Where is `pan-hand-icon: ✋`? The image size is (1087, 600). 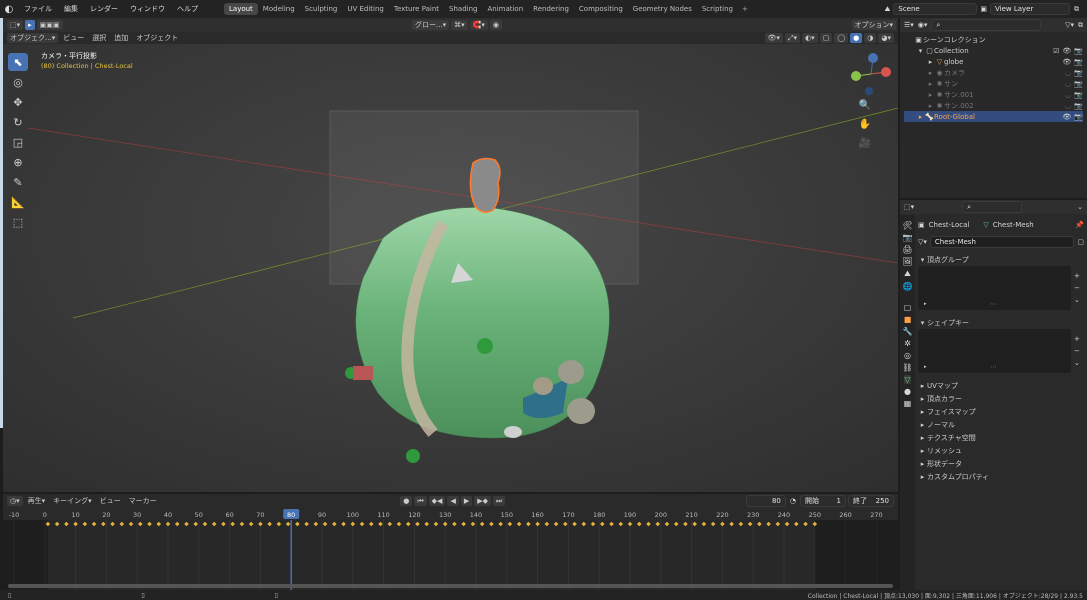
pan-hand-icon: ✋ is located at coordinates (865, 124).